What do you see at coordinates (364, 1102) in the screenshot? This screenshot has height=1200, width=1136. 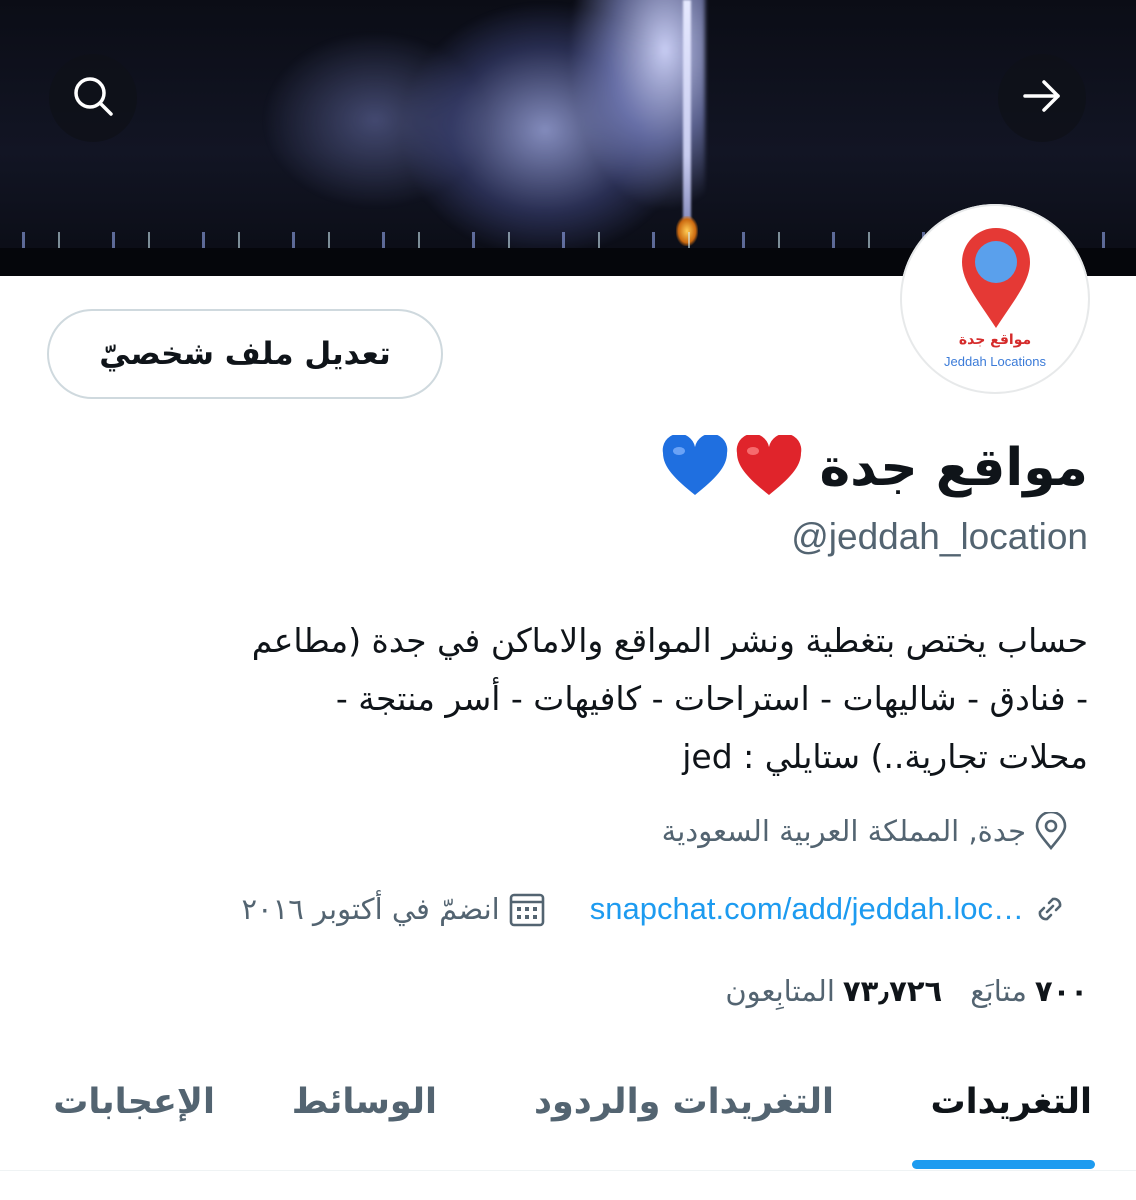 I see `tab-media: الوسائط` at bounding box center [364, 1102].